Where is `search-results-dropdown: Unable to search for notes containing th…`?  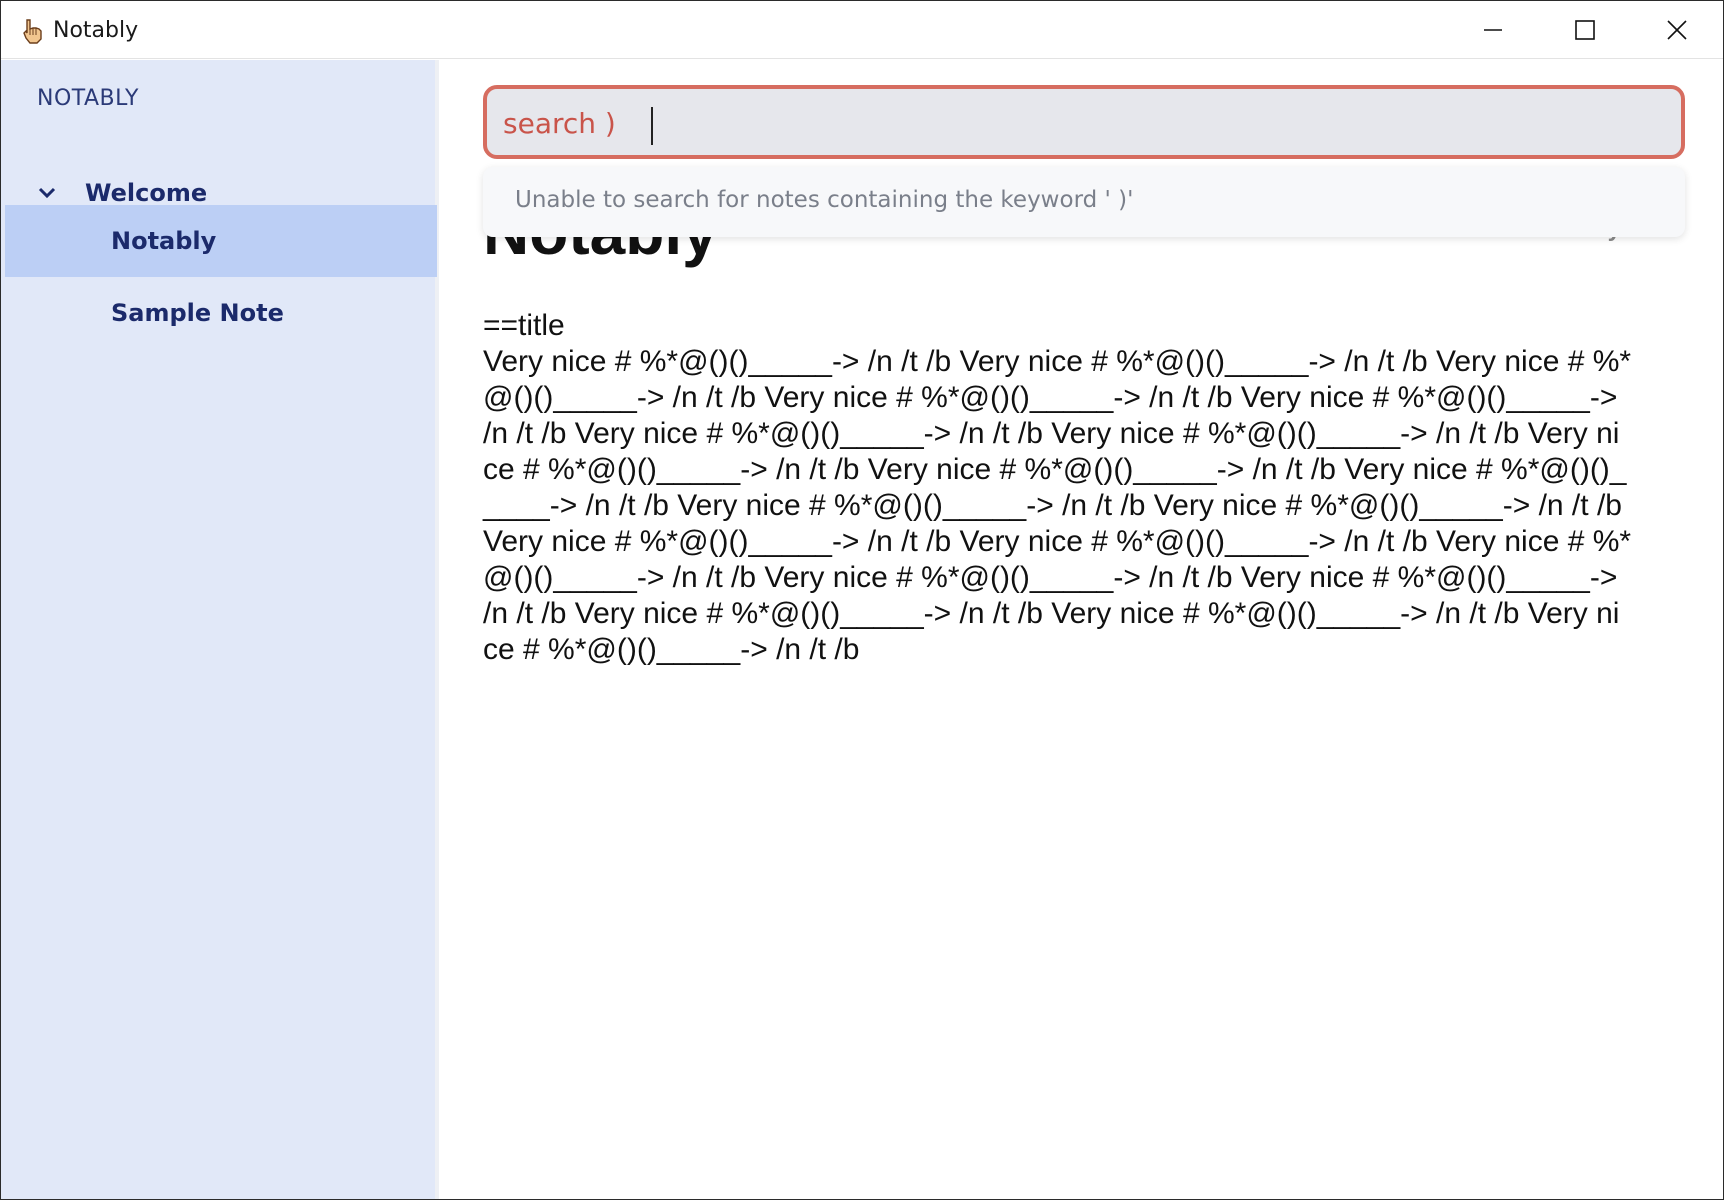 search-results-dropdown: Unable to search for notes containing th… is located at coordinates (1084, 202).